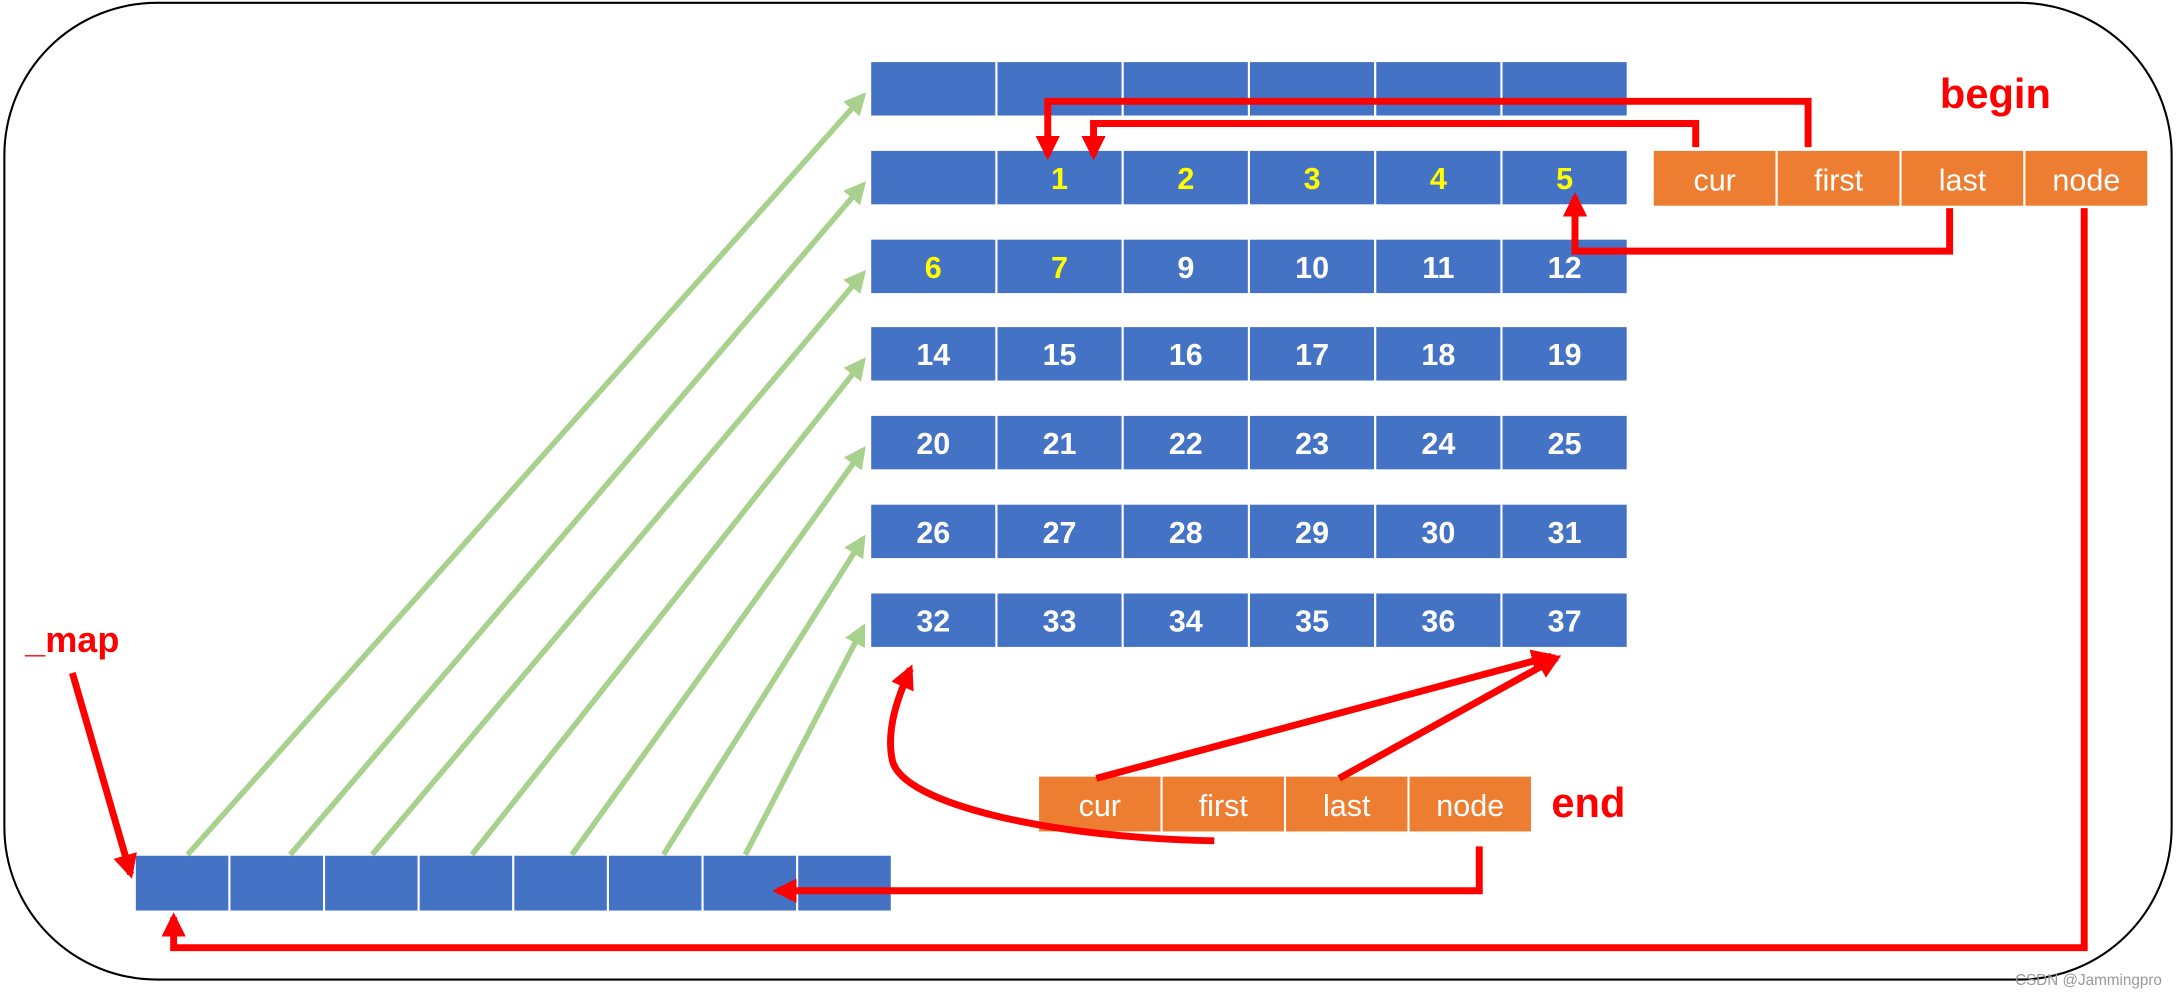 Image resolution: width=2176 pixels, height=994 pixels. What do you see at coordinates (1449, 718) in the screenshot?
I see `end-last-arrow` at bounding box center [1449, 718].